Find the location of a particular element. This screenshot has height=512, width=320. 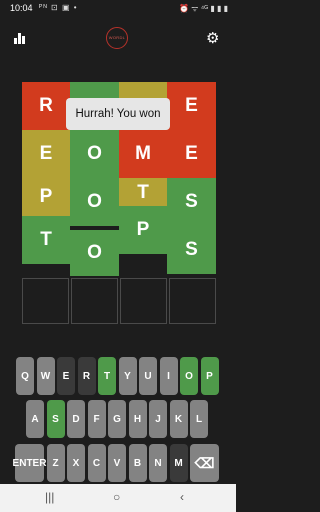

system-nav-bar: ||| ○ ‹ is located at coordinates (118, 498).